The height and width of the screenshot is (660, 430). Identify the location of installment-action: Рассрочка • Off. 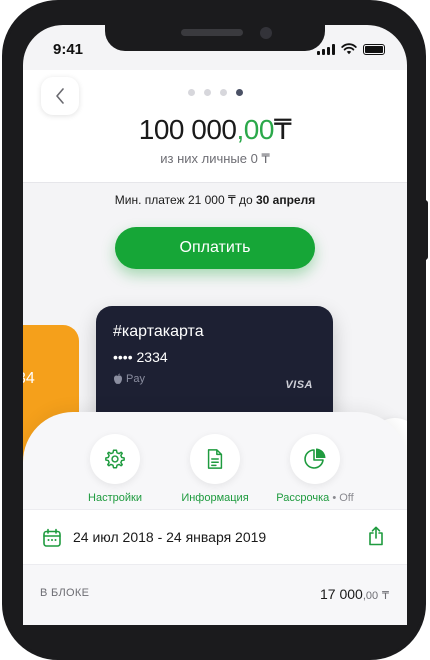
(315, 469).